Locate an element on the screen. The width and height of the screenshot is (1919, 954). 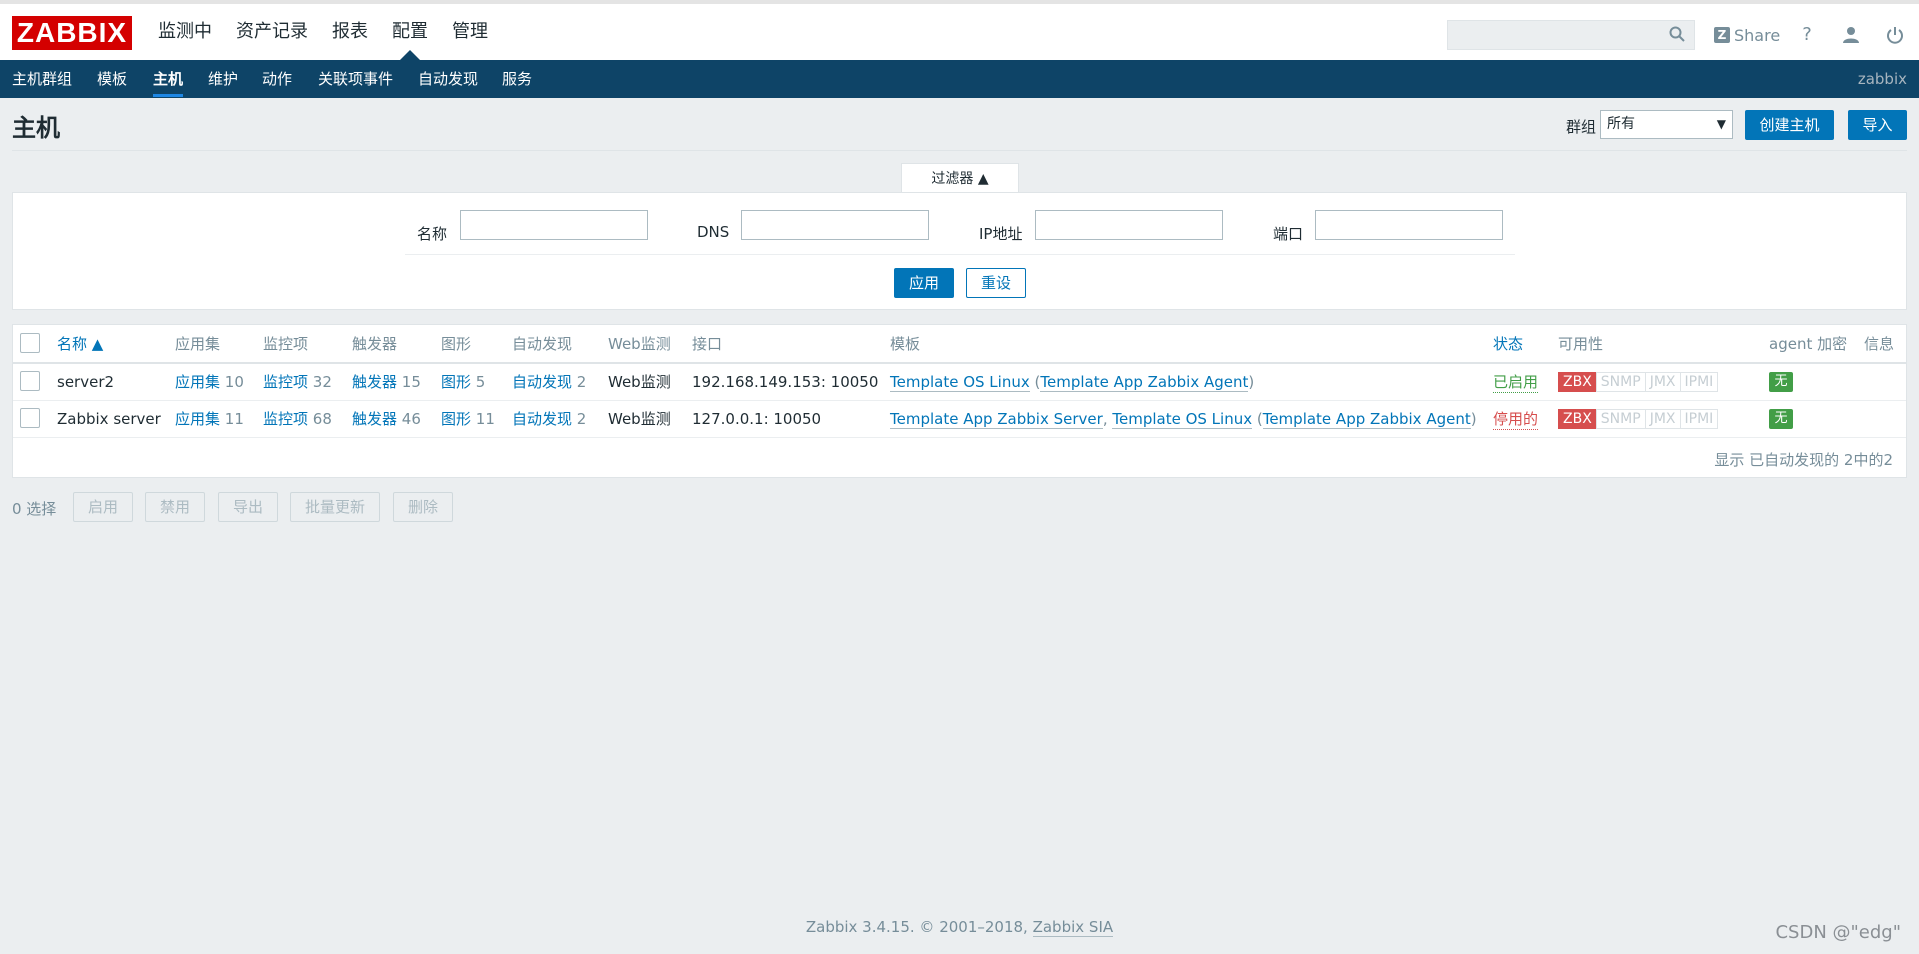
col-web: Web监测 is located at coordinates (639, 344).